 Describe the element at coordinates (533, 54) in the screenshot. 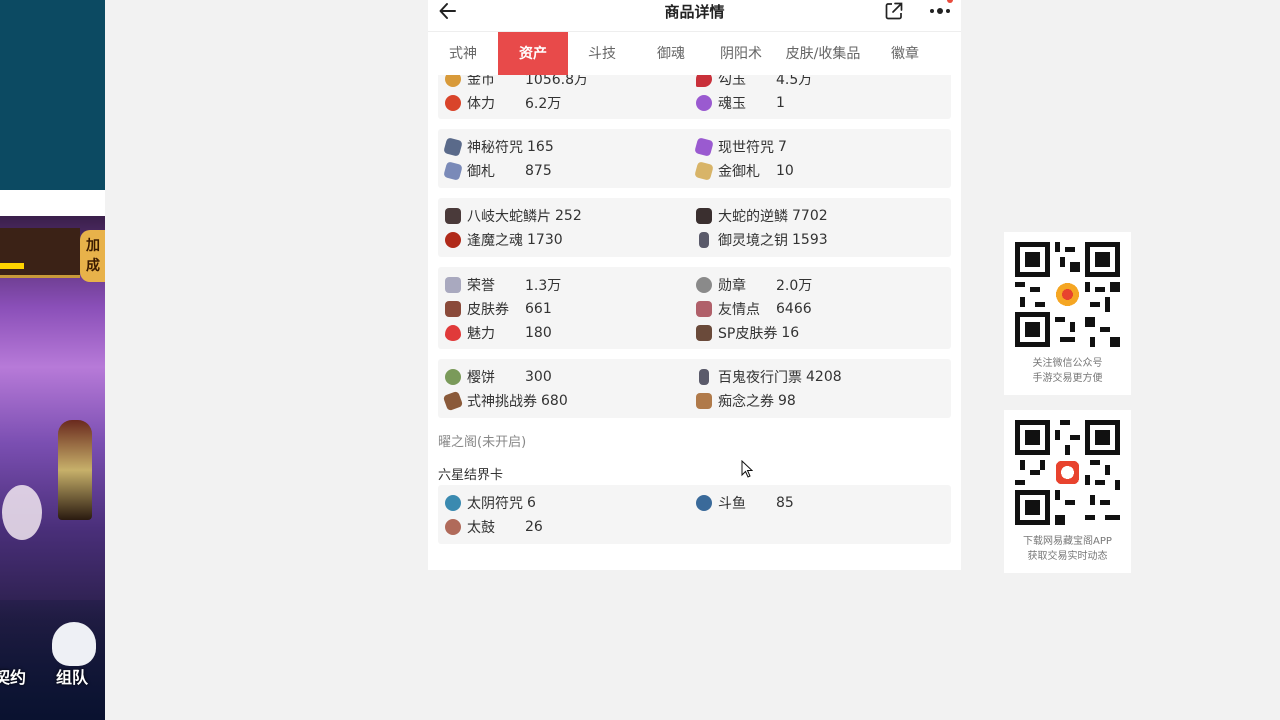

I see `tab-assets: 资产` at that location.